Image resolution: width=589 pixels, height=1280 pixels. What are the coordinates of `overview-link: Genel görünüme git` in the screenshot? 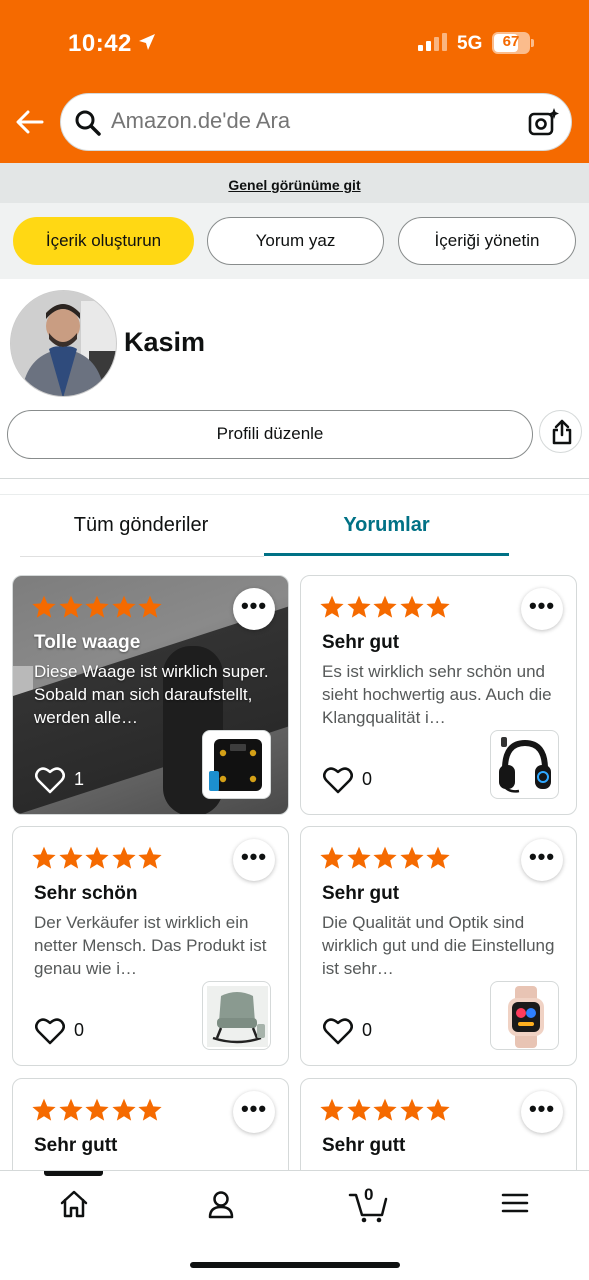 It's located at (294, 185).